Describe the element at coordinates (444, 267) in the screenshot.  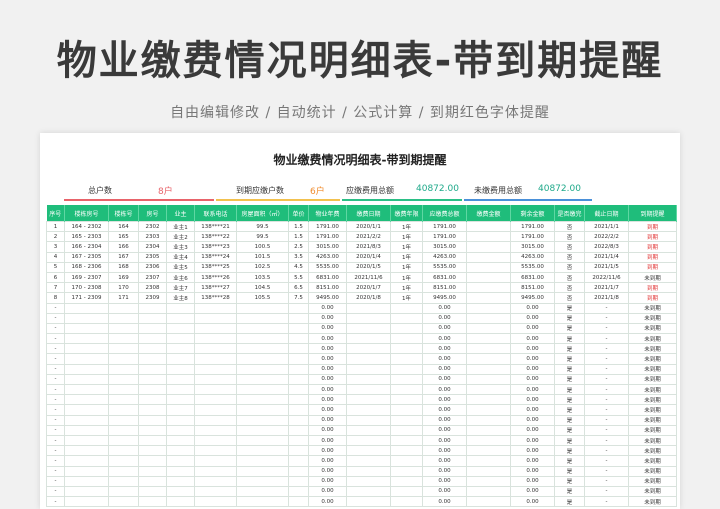
I see `table-cell: 5535.00` at that location.